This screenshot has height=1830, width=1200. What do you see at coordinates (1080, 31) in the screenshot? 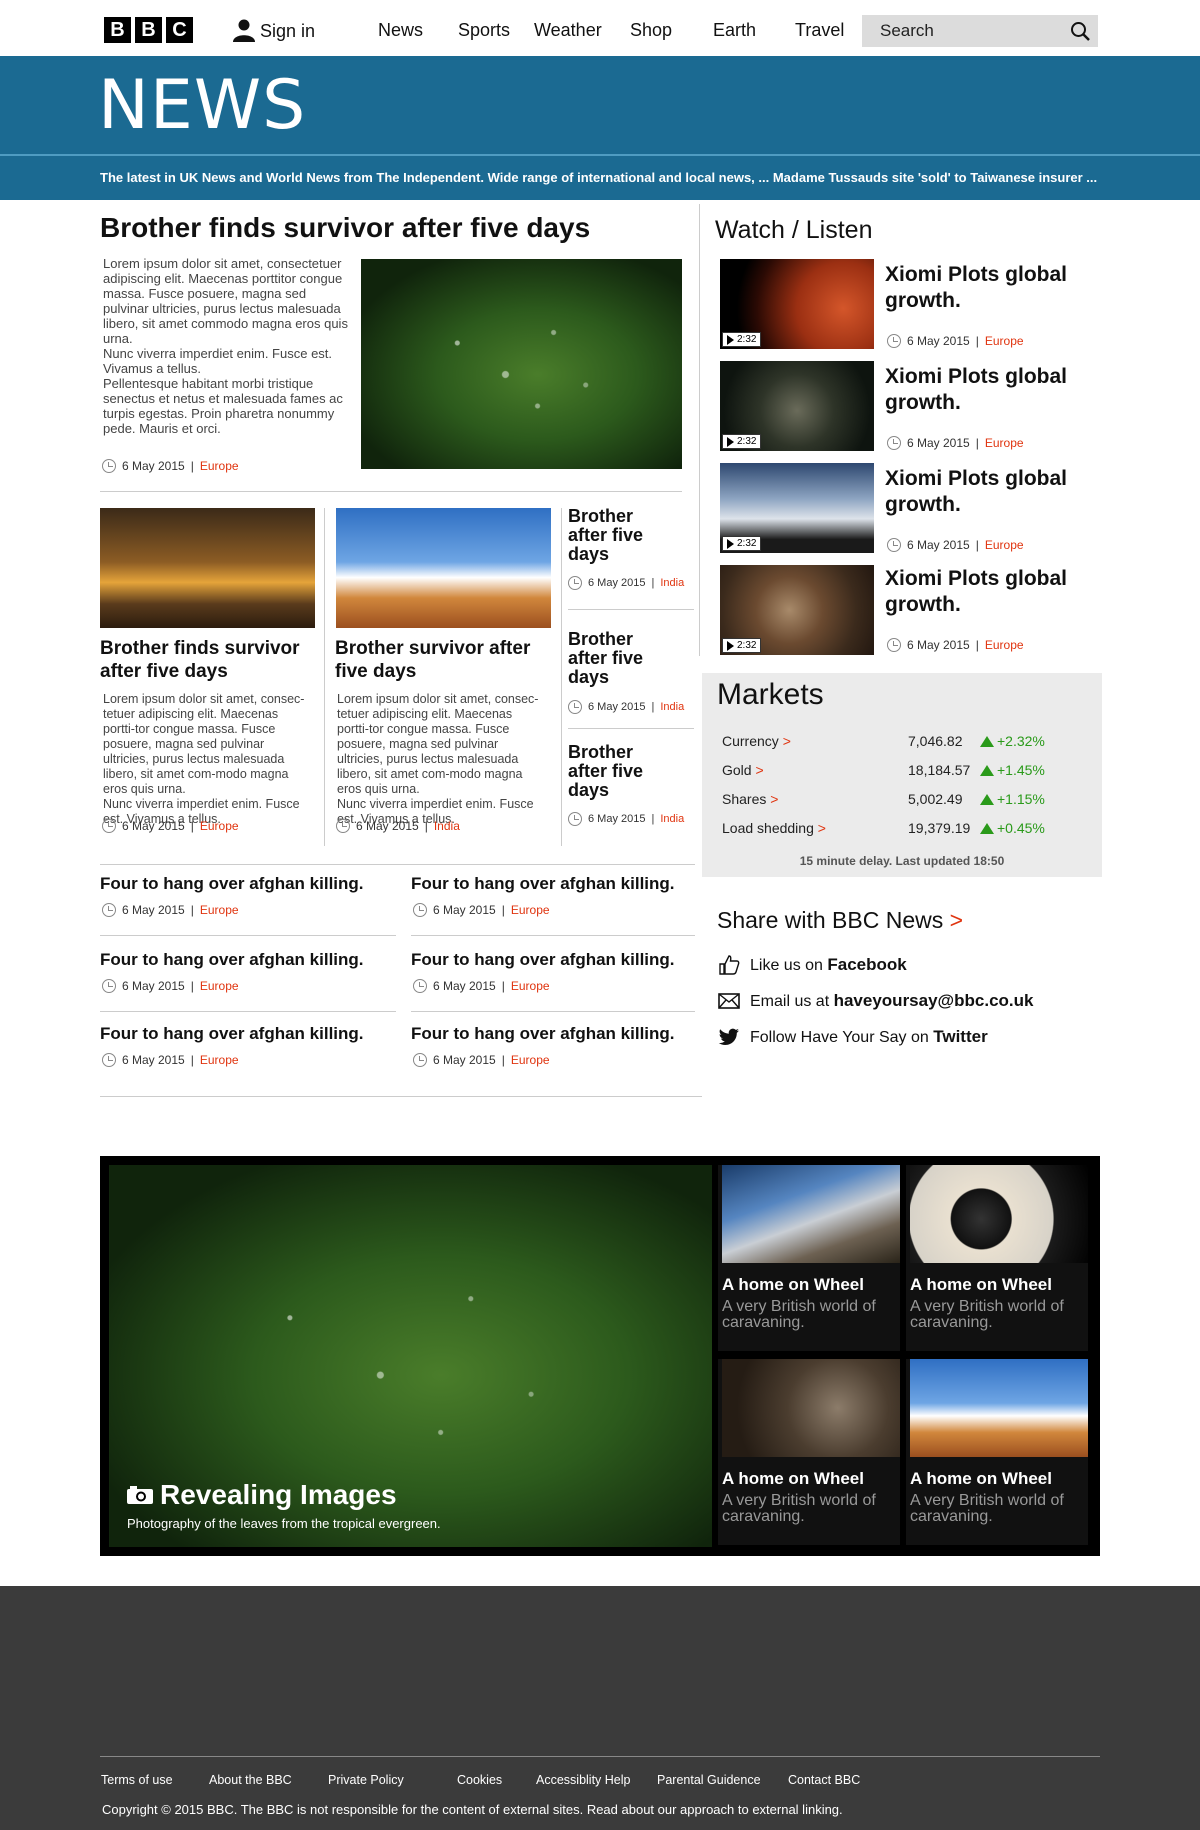
I see `search-icon` at bounding box center [1080, 31].